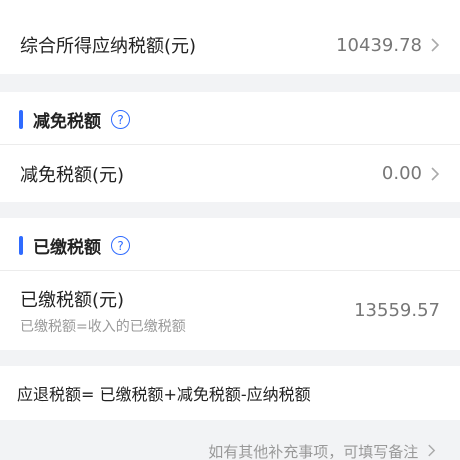 This screenshot has width=460, height=460. I want to click on paid-section-header: 已缴税额 ?, so click(230, 245).